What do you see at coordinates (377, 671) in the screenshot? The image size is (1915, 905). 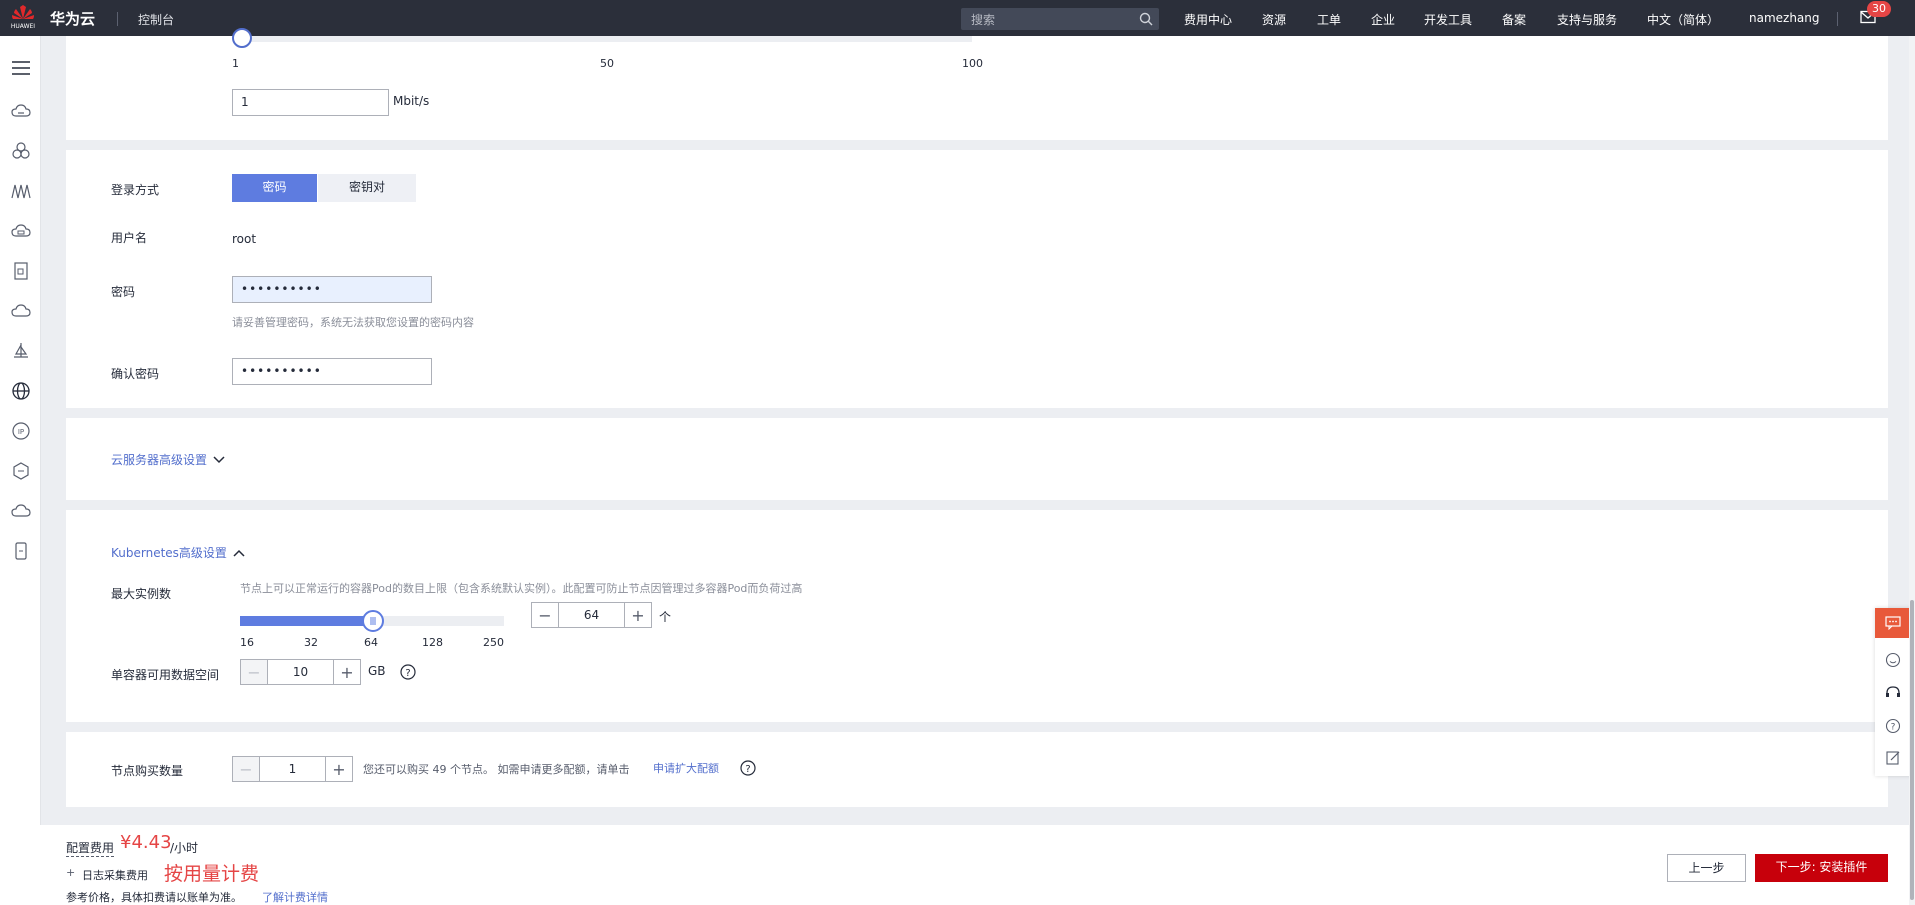 I see `data-space-unit: GB` at bounding box center [377, 671].